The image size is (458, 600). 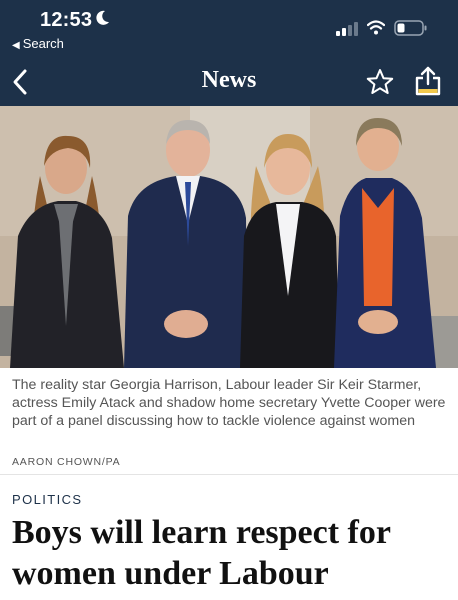 I want to click on section-label: POLITICS, so click(x=47, y=499).